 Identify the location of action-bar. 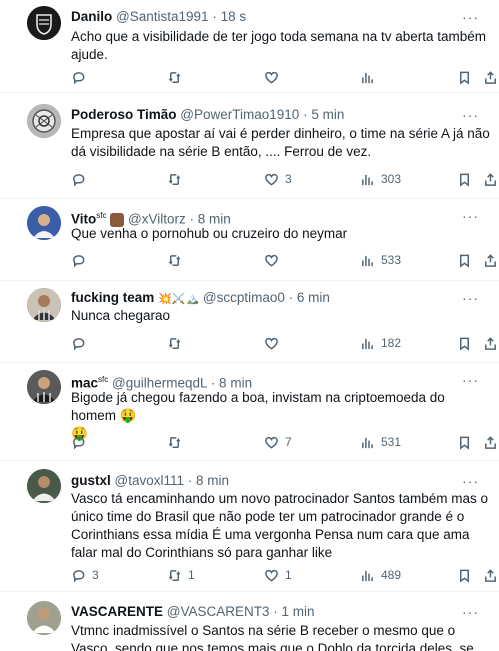
(285, 77).